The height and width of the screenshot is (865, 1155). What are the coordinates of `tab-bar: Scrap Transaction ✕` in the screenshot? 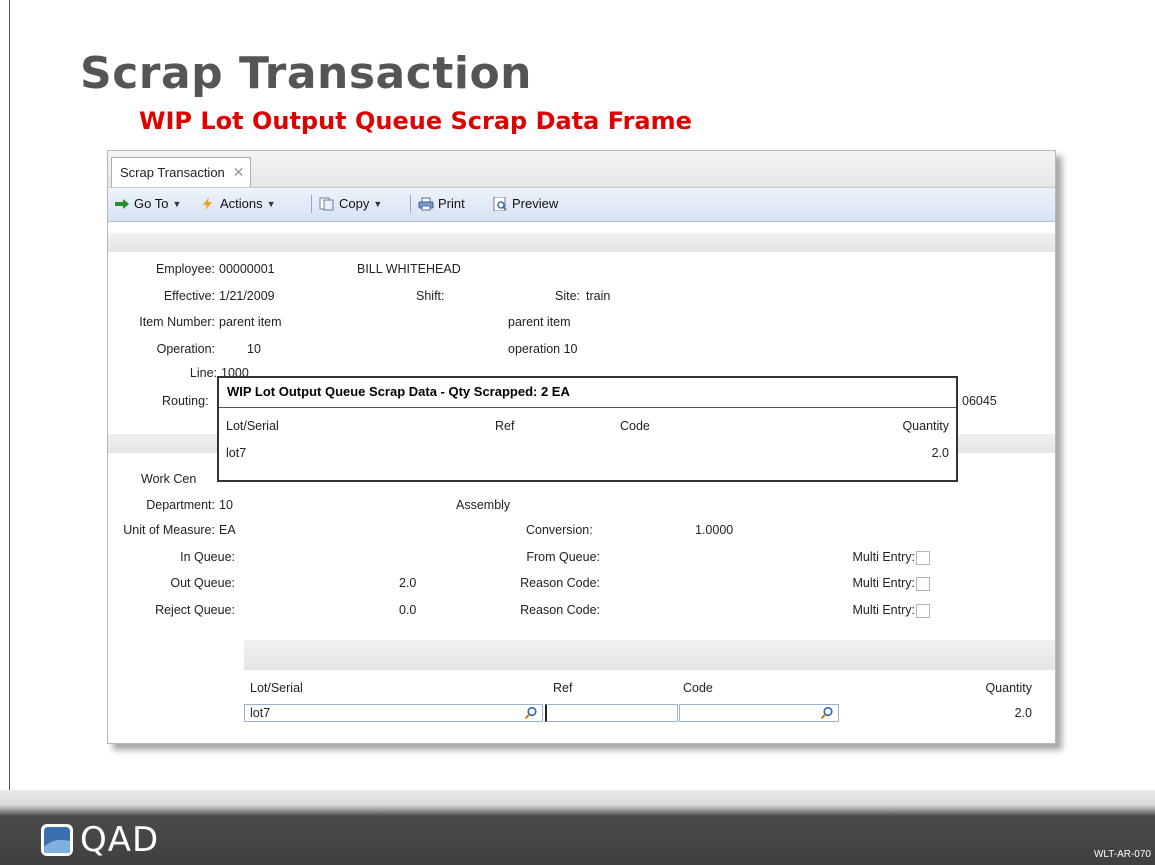 It's located at (581, 169).